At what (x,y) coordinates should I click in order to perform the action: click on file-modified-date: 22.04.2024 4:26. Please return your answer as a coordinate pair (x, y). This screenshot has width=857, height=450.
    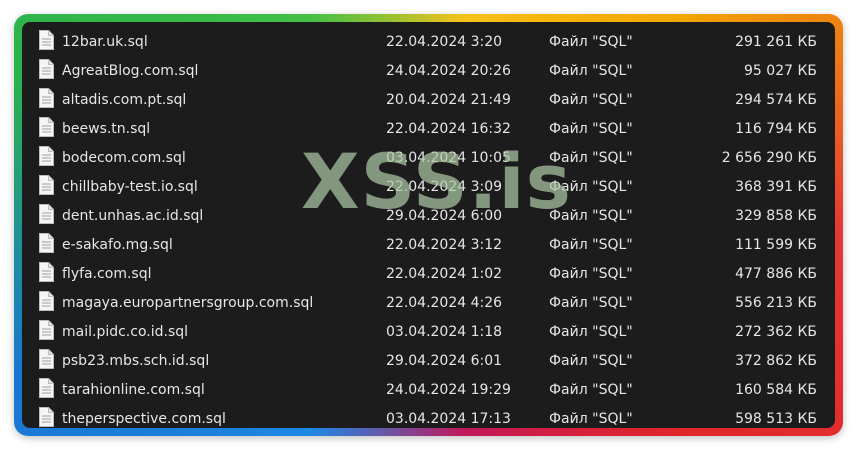
    Looking at the image, I should click on (444, 302).